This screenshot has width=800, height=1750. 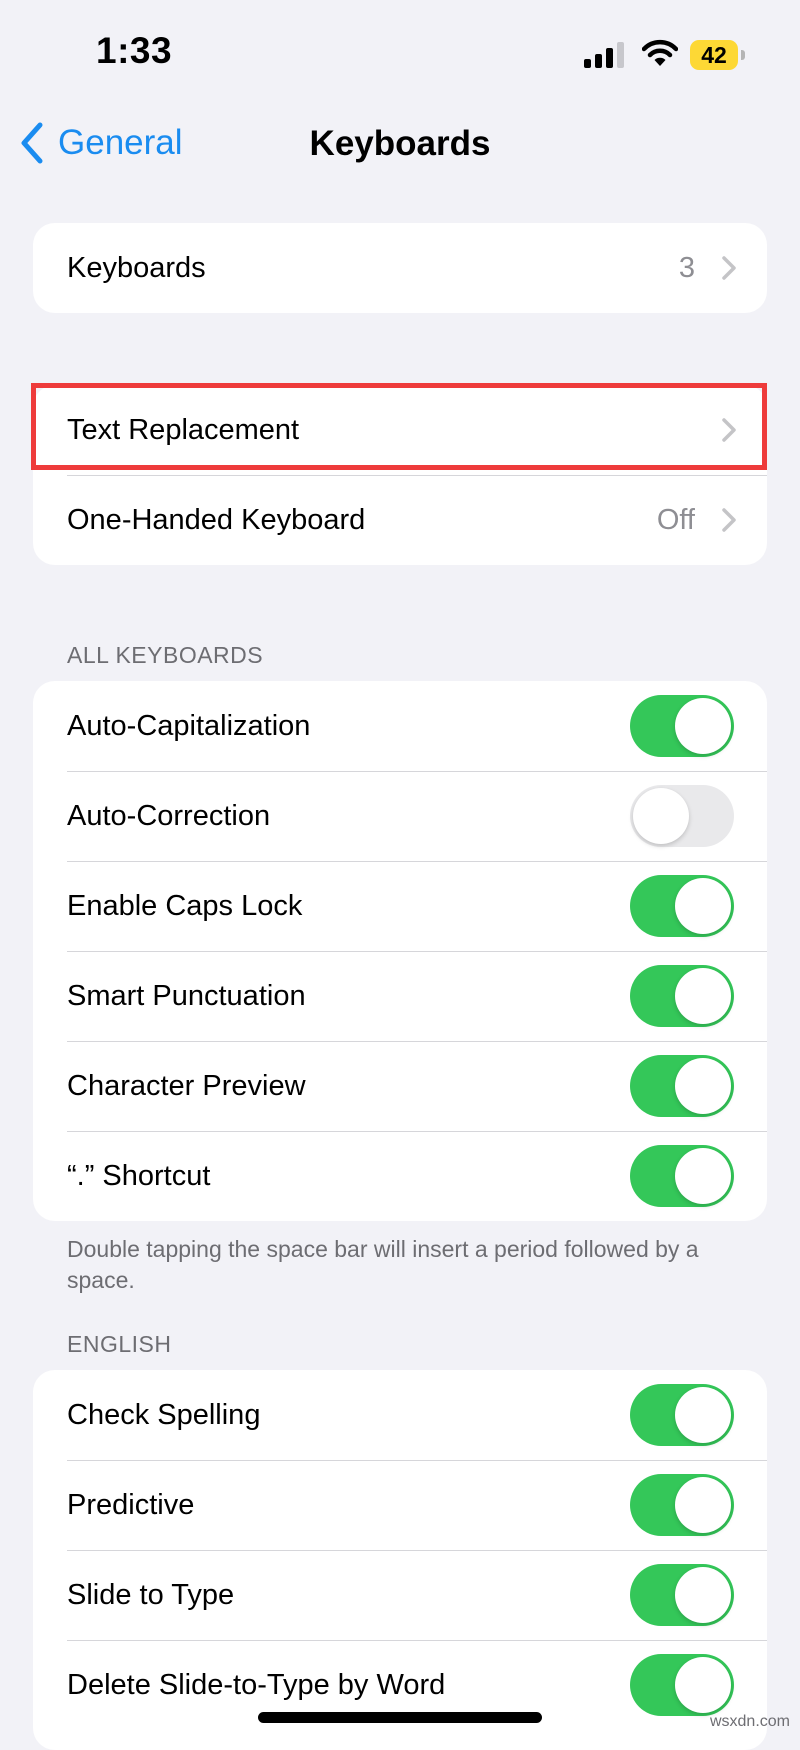 I want to click on enable-caps-lock-toggle, so click(x=682, y=906).